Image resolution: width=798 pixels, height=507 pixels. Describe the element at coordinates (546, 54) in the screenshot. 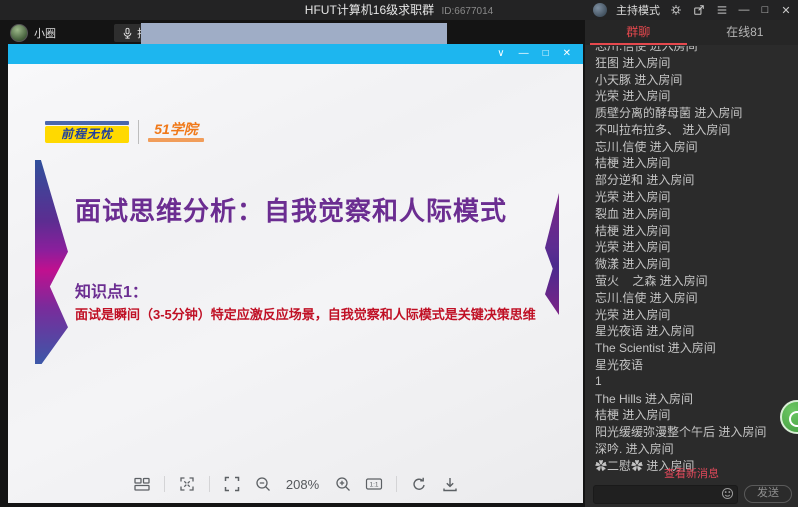

I see `doc-maximize-icon: □` at that location.